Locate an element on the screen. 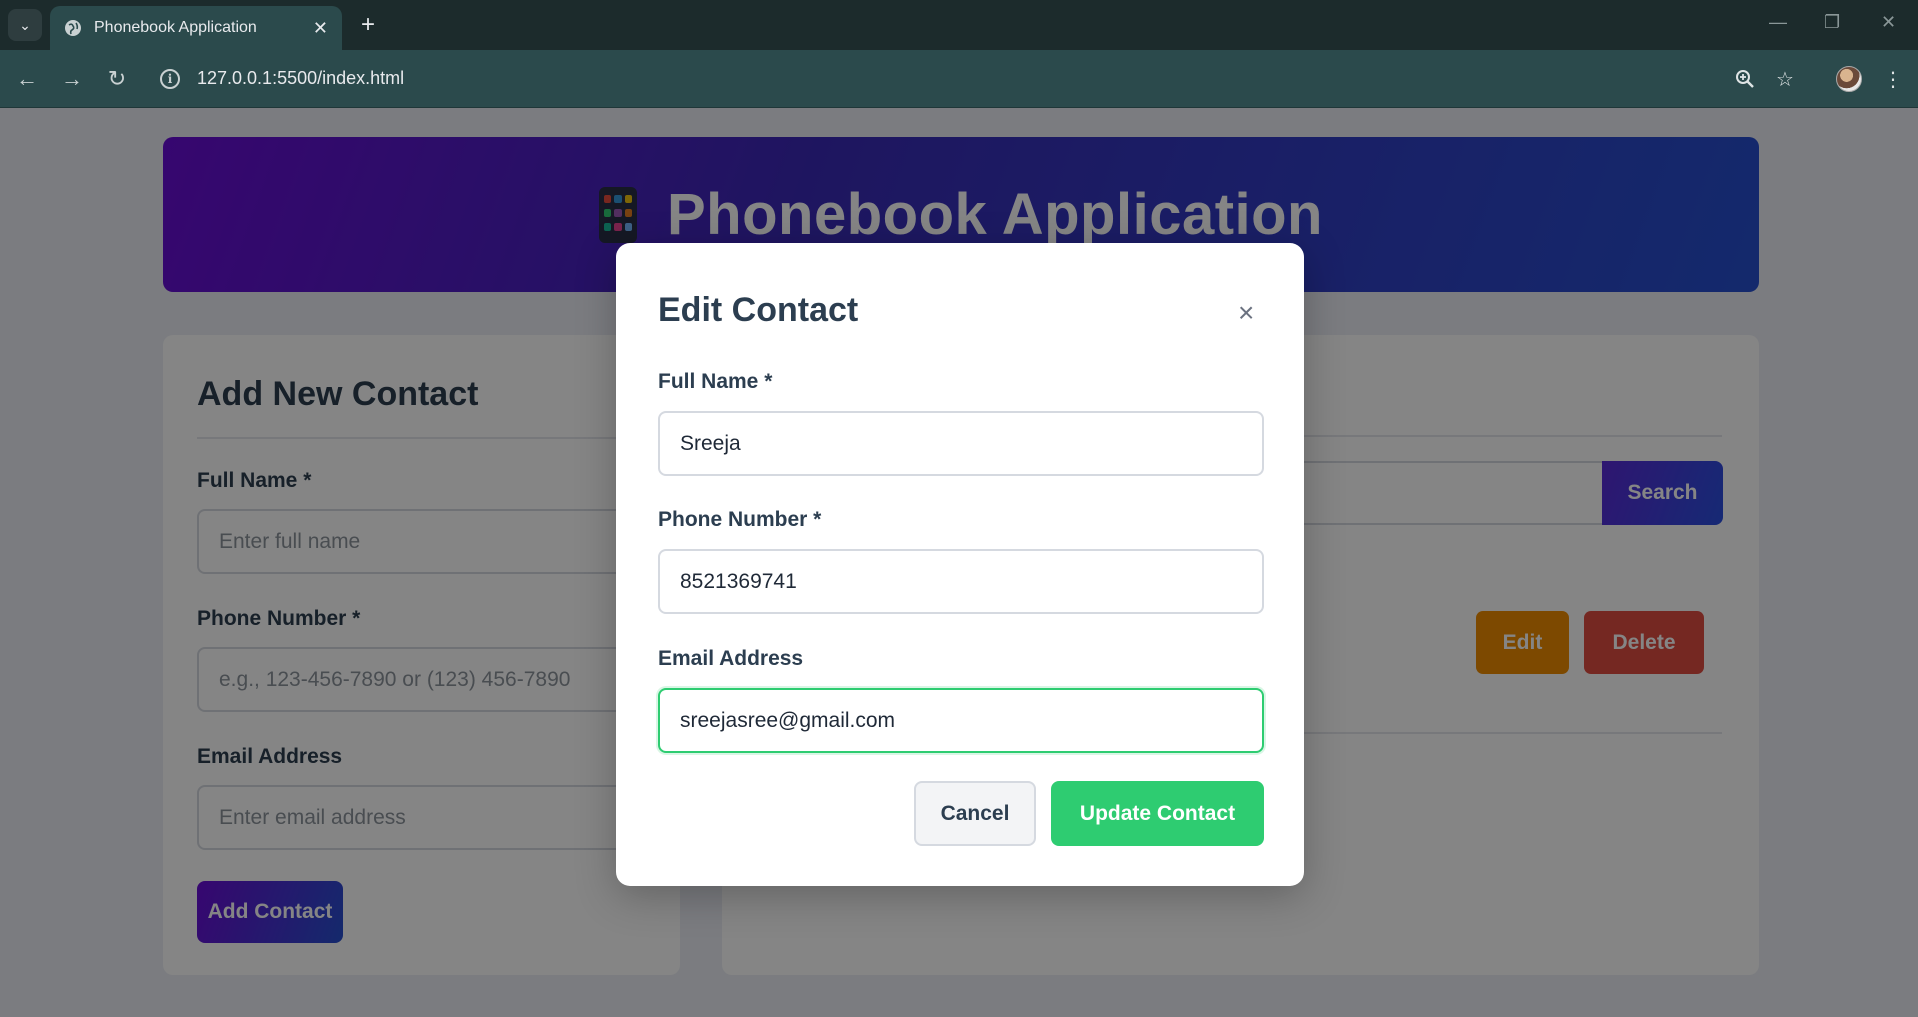 The image size is (1918, 1017). forward-arrow-icon: → is located at coordinates (72, 79).